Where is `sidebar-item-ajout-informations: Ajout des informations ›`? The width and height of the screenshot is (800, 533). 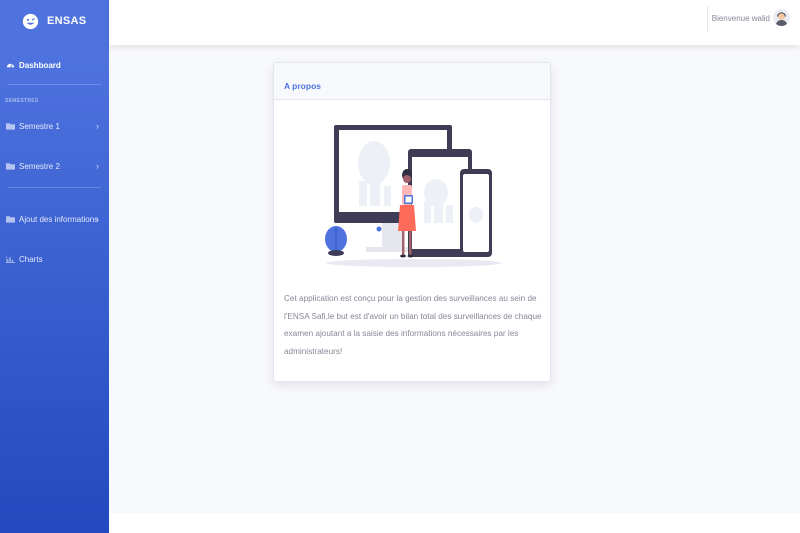
sidebar-item-ajout-informations: Ajout des informations › is located at coordinates (54, 219).